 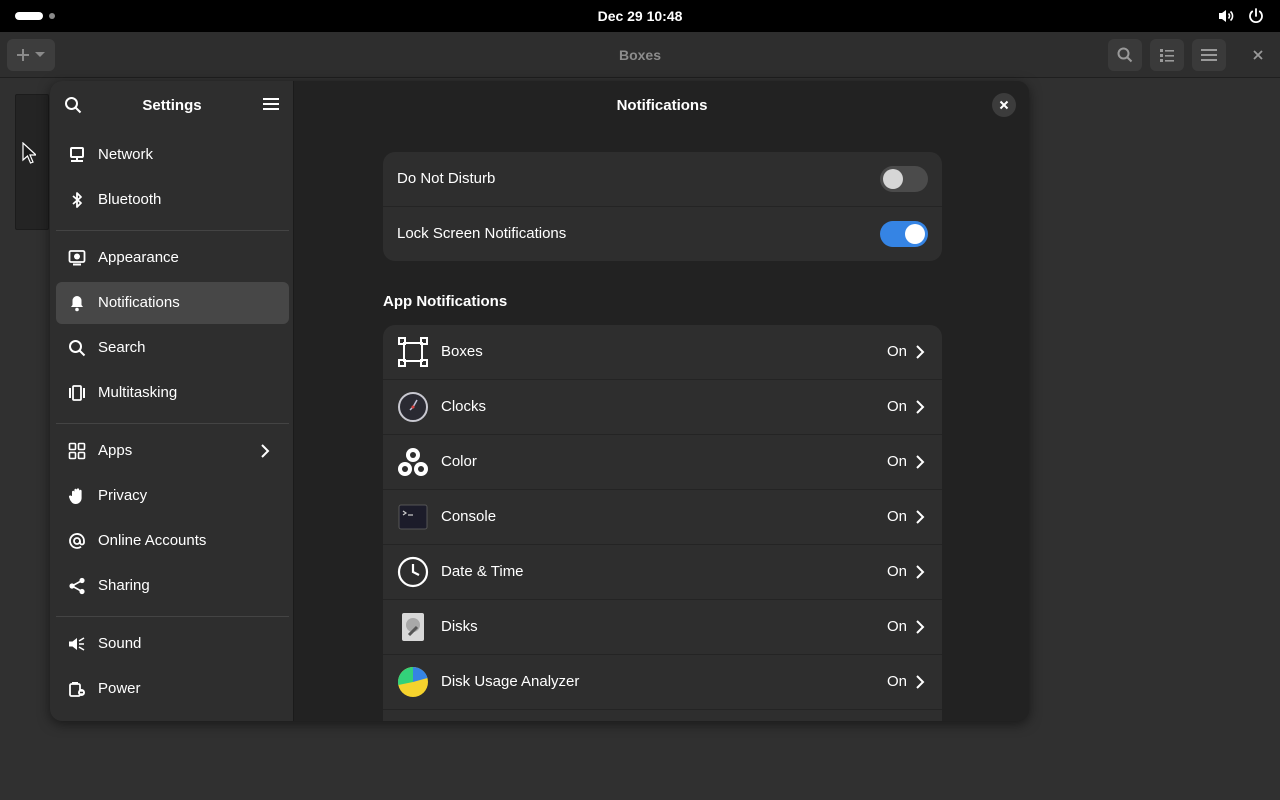 I want to click on general-settings-card: Do Not Disturb Lock Screen Notifications, so click(x=662, y=206).